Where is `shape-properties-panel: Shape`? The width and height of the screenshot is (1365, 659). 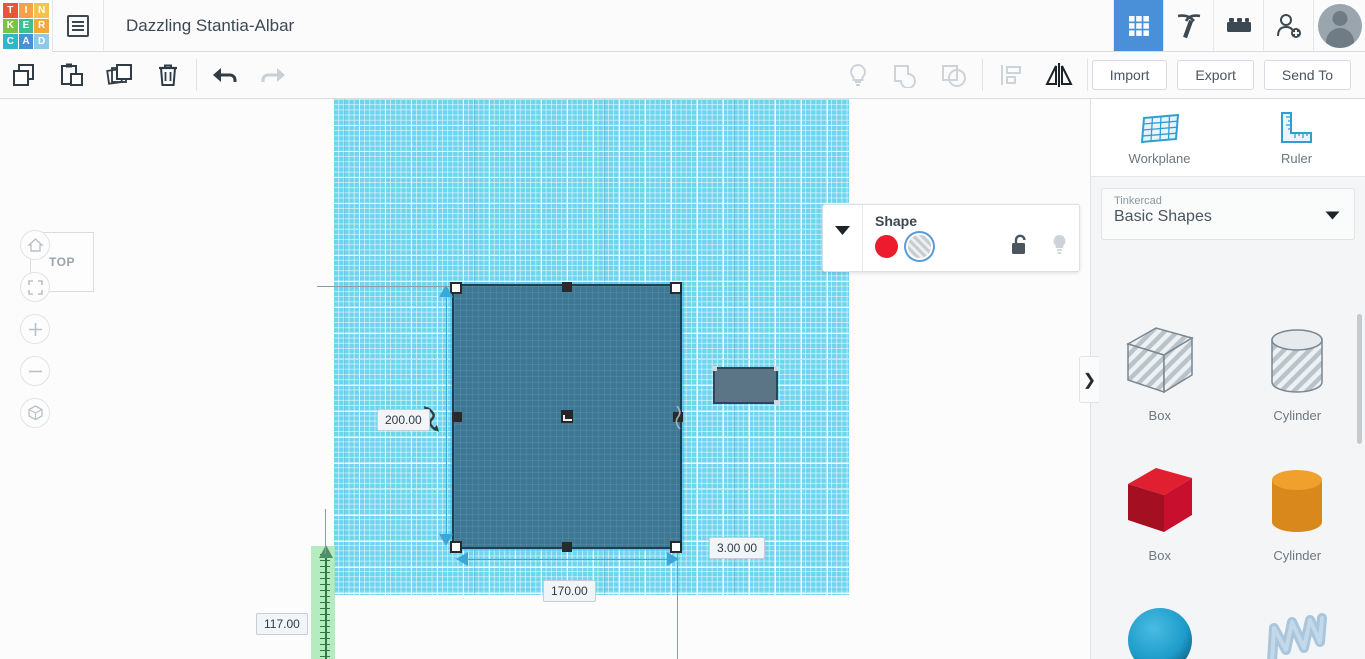
shape-properties-panel: Shape is located at coordinates (951, 238).